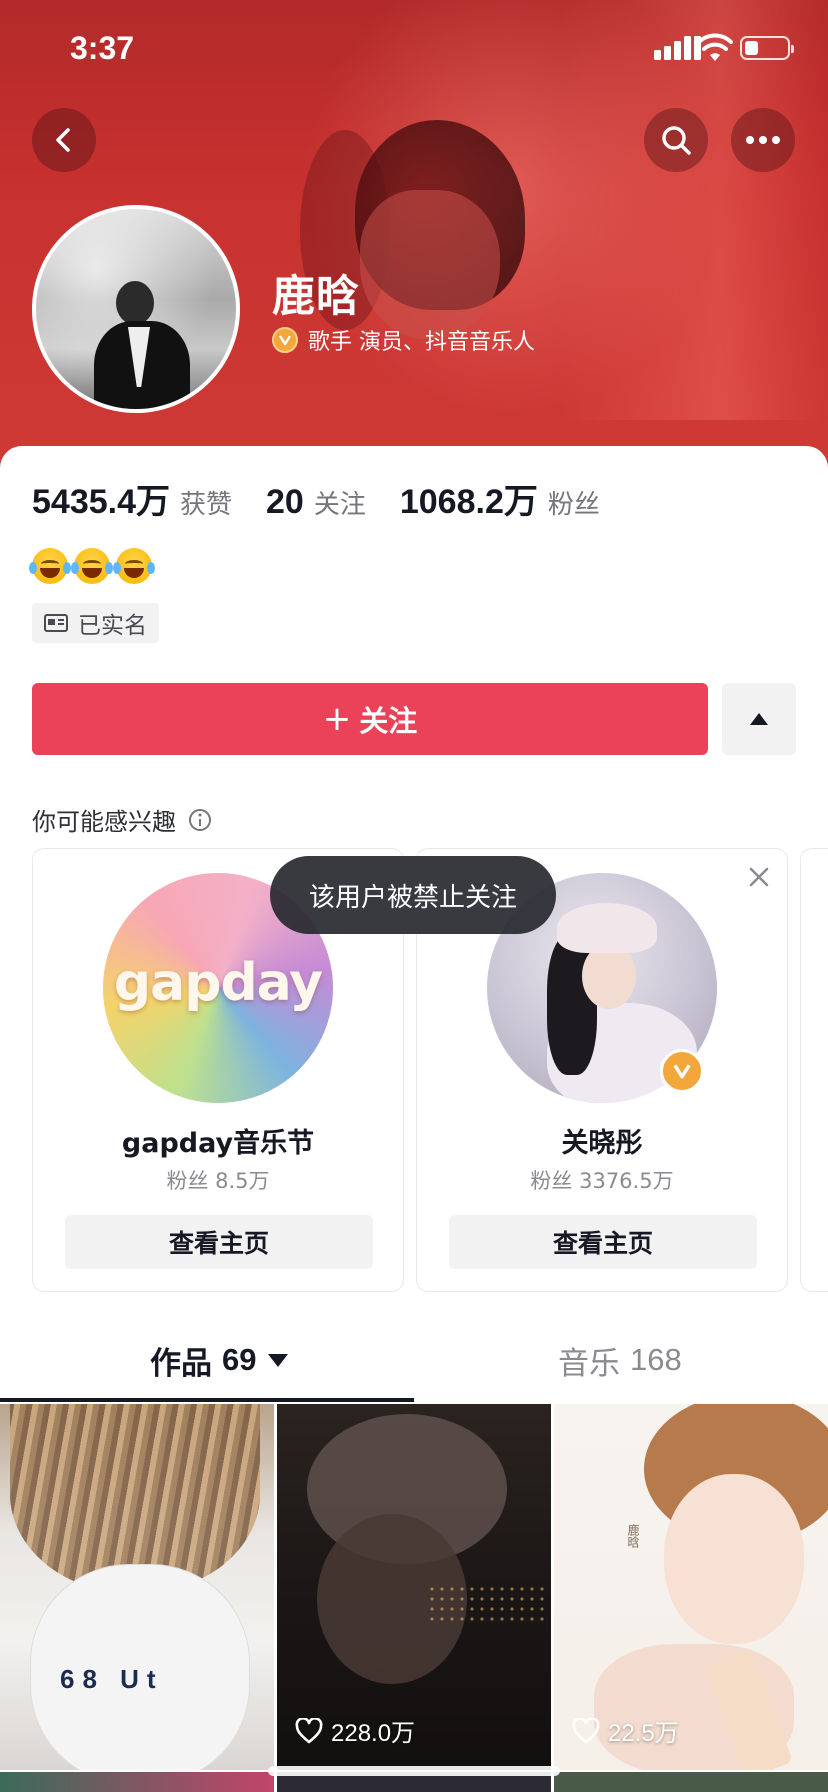 The width and height of the screenshot is (828, 1792). What do you see at coordinates (602, 1181) in the screenshot?
I see `suggestion-fans: 粉丝 3376.5万` at bounding box center [602, 1181].